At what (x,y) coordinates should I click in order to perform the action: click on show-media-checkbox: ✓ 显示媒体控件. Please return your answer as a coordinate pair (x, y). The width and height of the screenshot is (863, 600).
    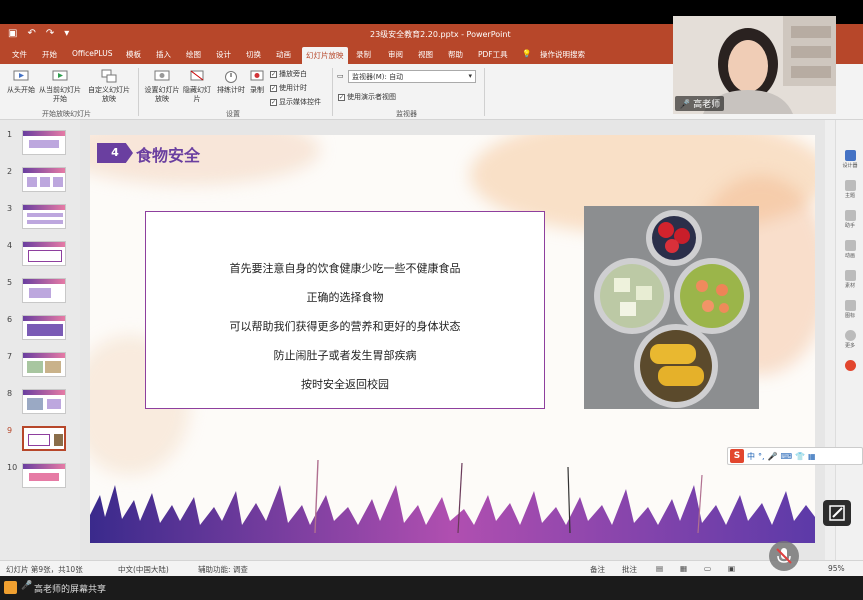
    Looking at the image, I should click on (295, 102).